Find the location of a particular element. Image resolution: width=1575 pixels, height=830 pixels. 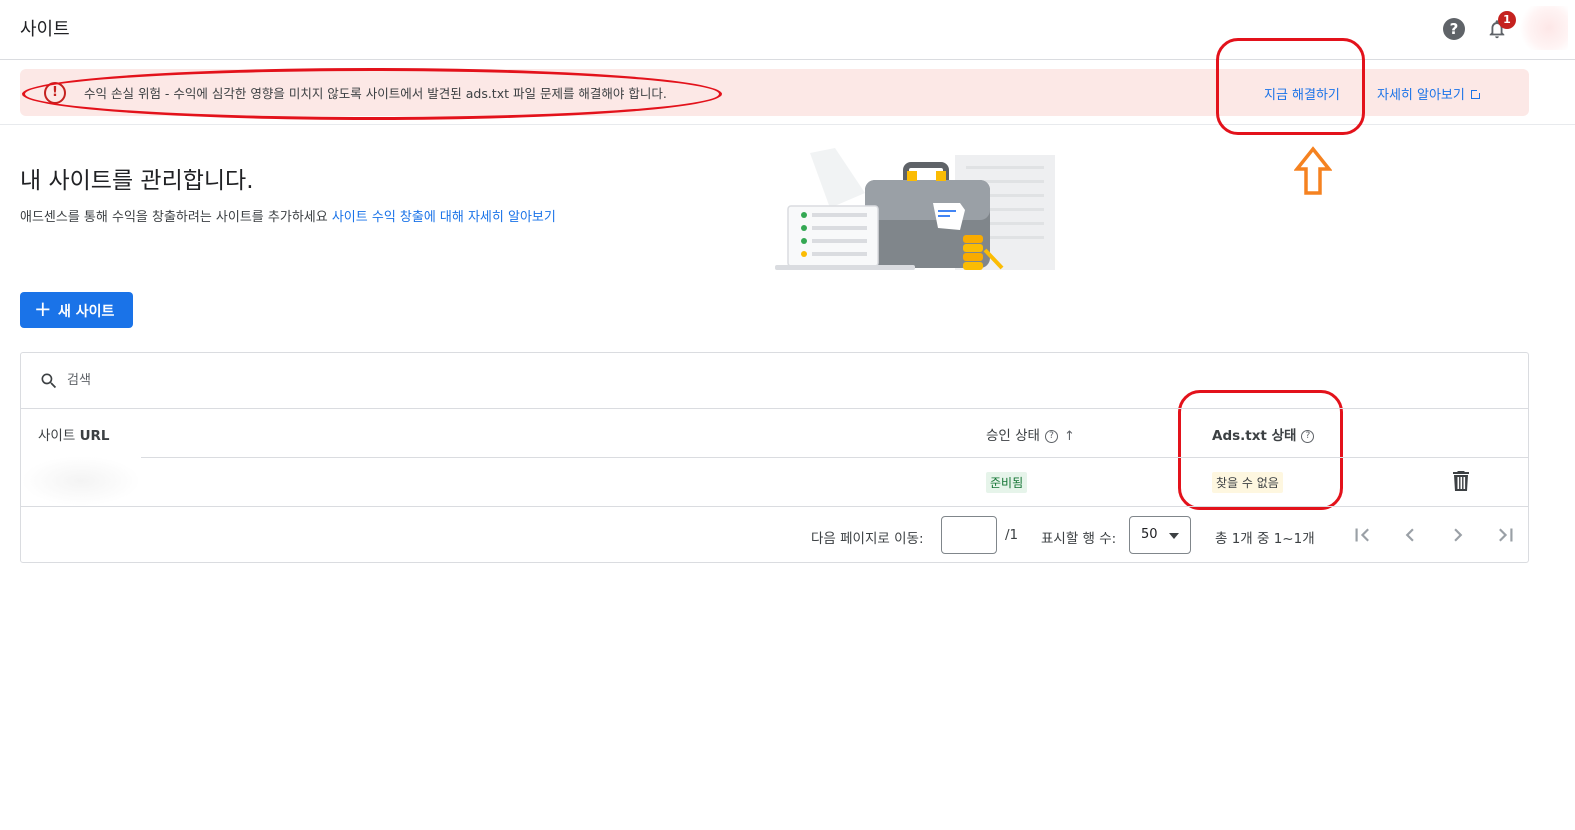

search-input is located at coordinates (367, 380).